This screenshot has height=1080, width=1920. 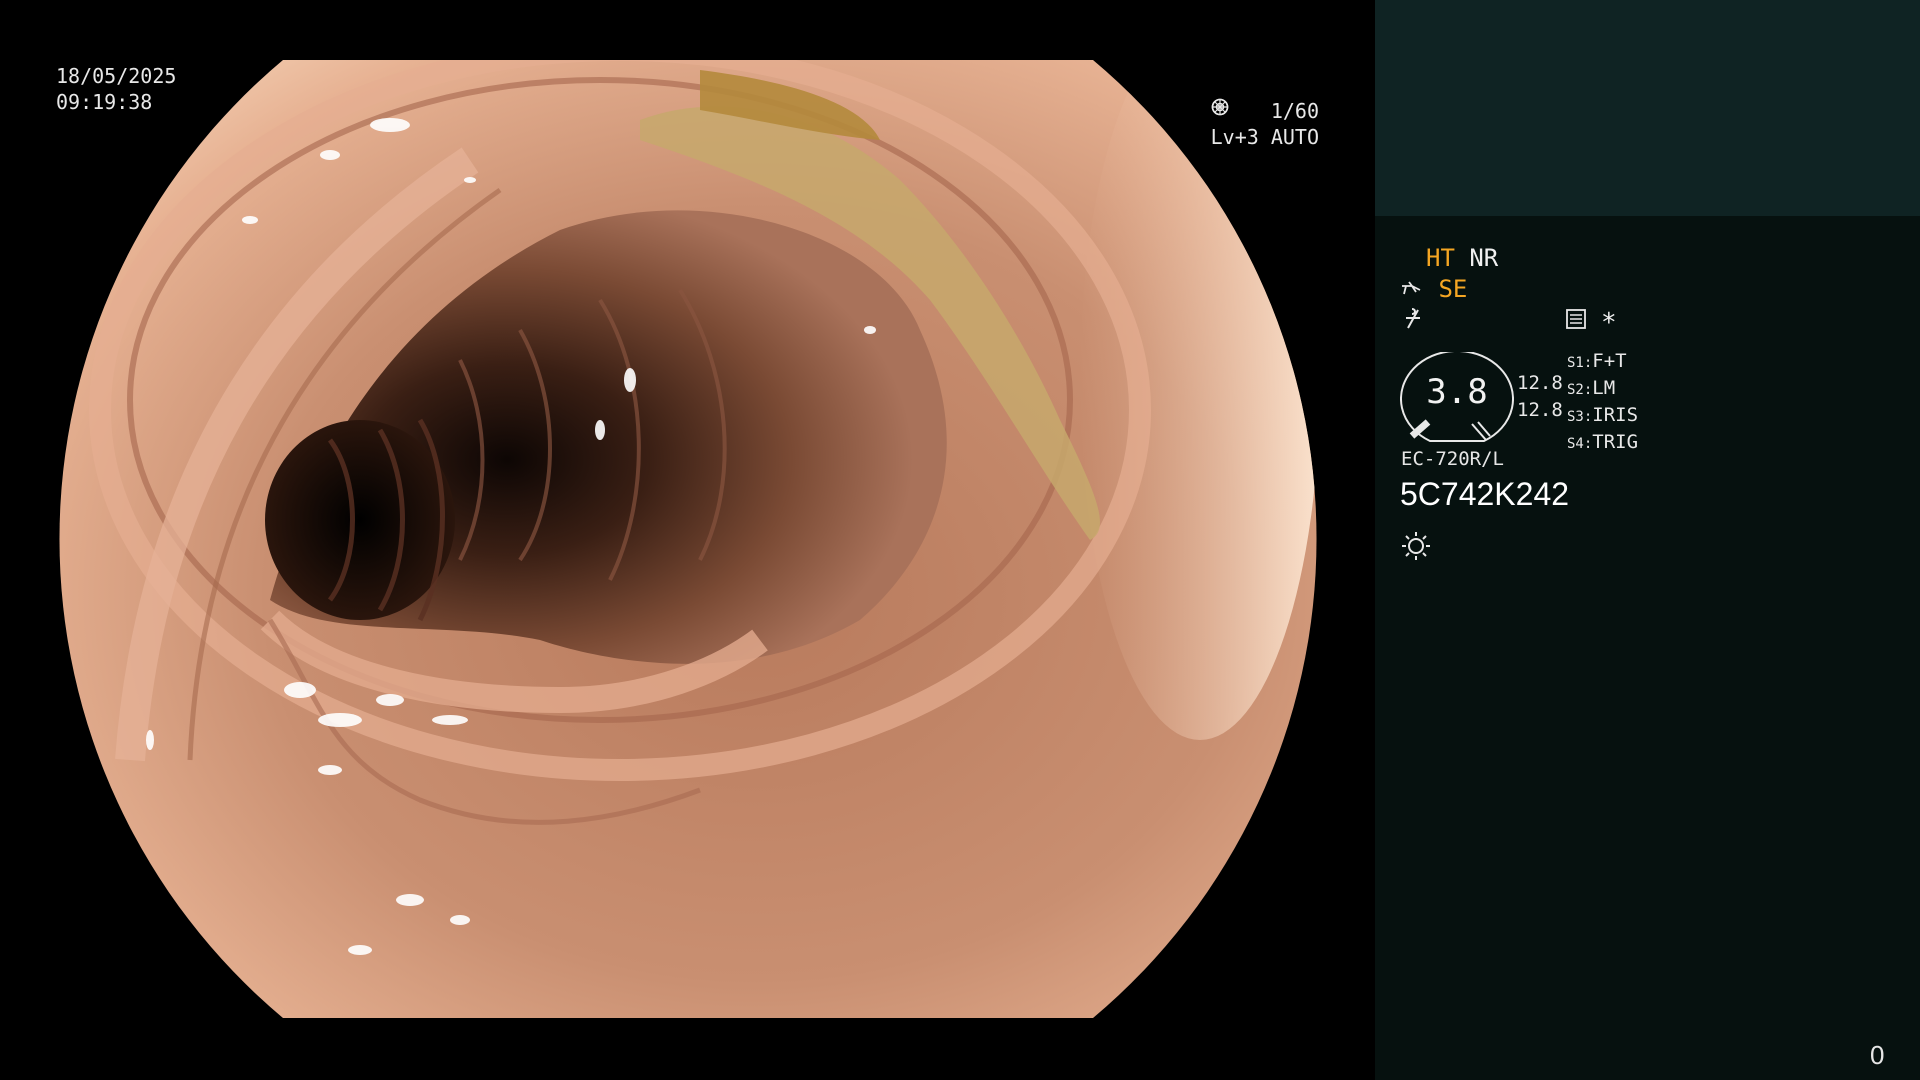 I want to click on switch-key: S3, so click(x=1575, y=417).